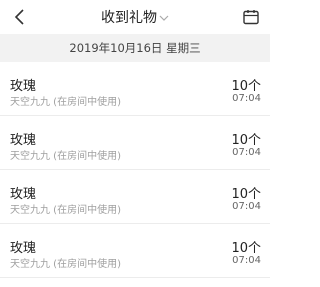 The width and height of the screenshot is (320, 287). I want to click on page-title: 收到礼物, so click(129, 18).